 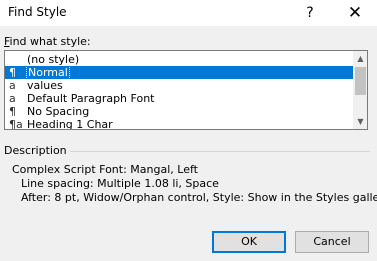 I want to click on description-line-2: Line spacing: Multiple 1.08 li, Space, so click(x=120, y=183).